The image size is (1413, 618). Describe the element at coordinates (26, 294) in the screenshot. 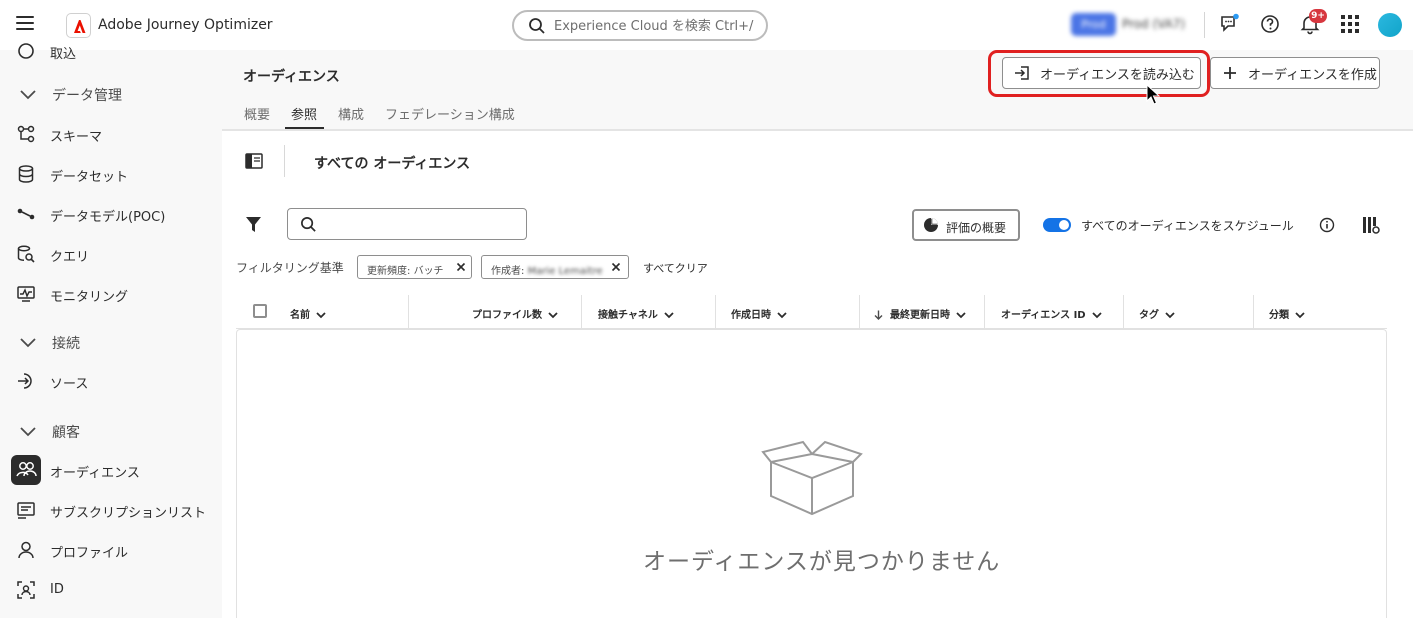

I see `monitoring-icon` at that location.